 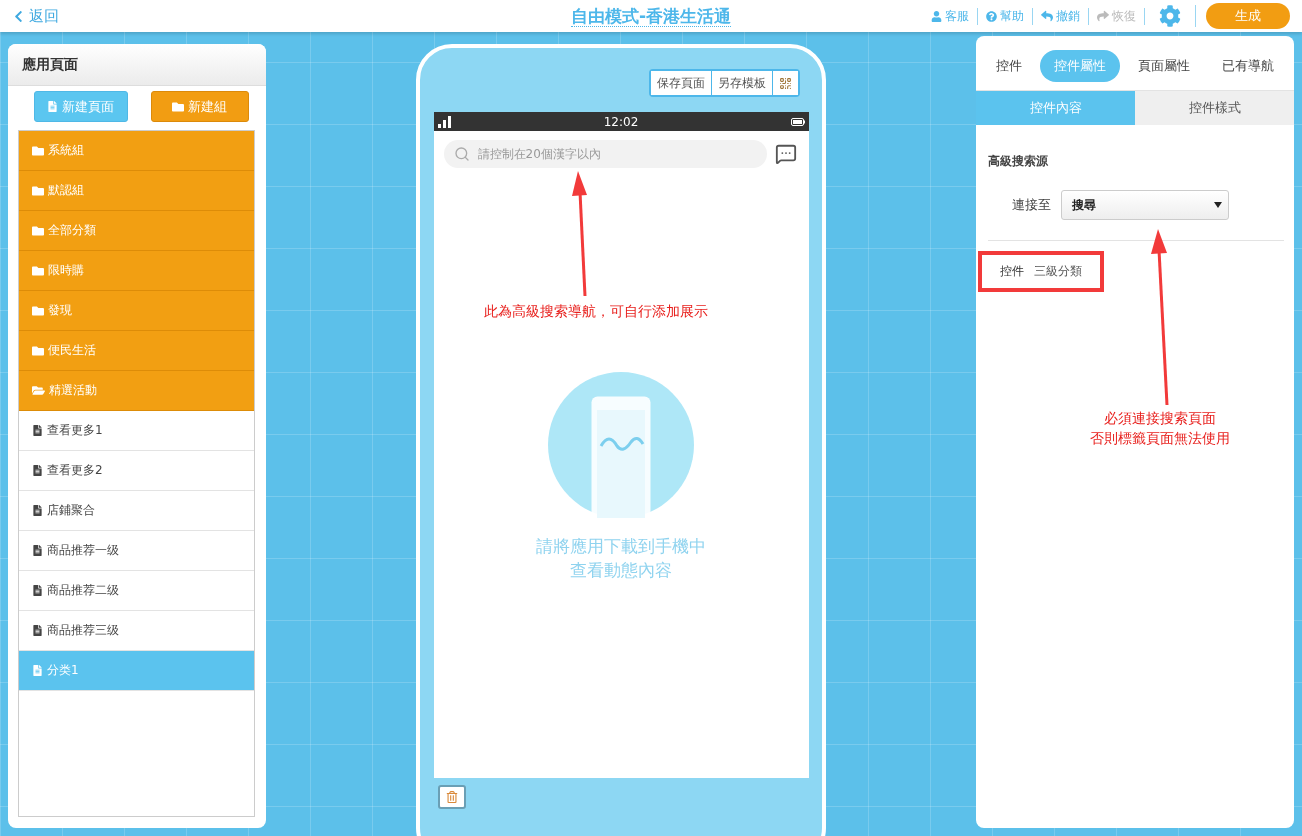 What do you see at coordinates (1103, 16) in the screenshot?
I see `redo-icon` at bounding box center [1103, 16].